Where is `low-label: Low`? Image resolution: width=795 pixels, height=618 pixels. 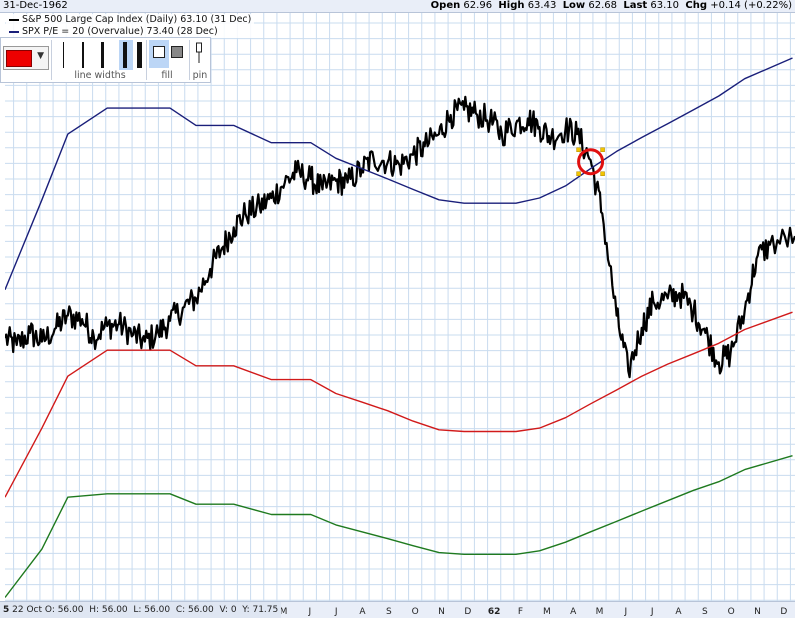 low-label: Low is located at coordinates (574, 5).